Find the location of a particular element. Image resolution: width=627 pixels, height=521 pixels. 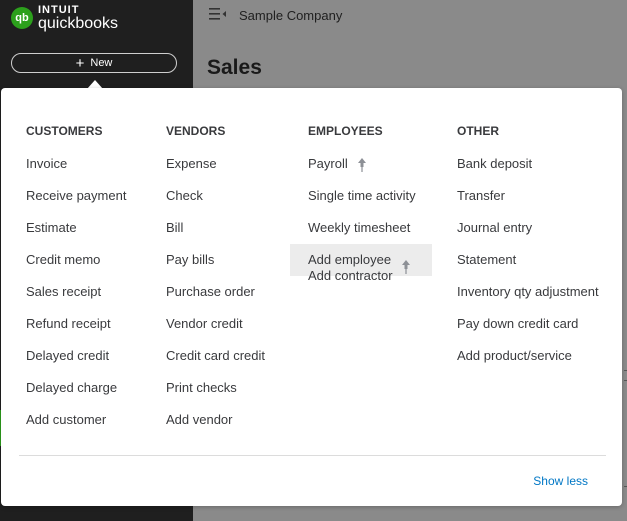

menu-item-pay-down-credit-card: Pay down credit card is located at coordinates (528, 332).